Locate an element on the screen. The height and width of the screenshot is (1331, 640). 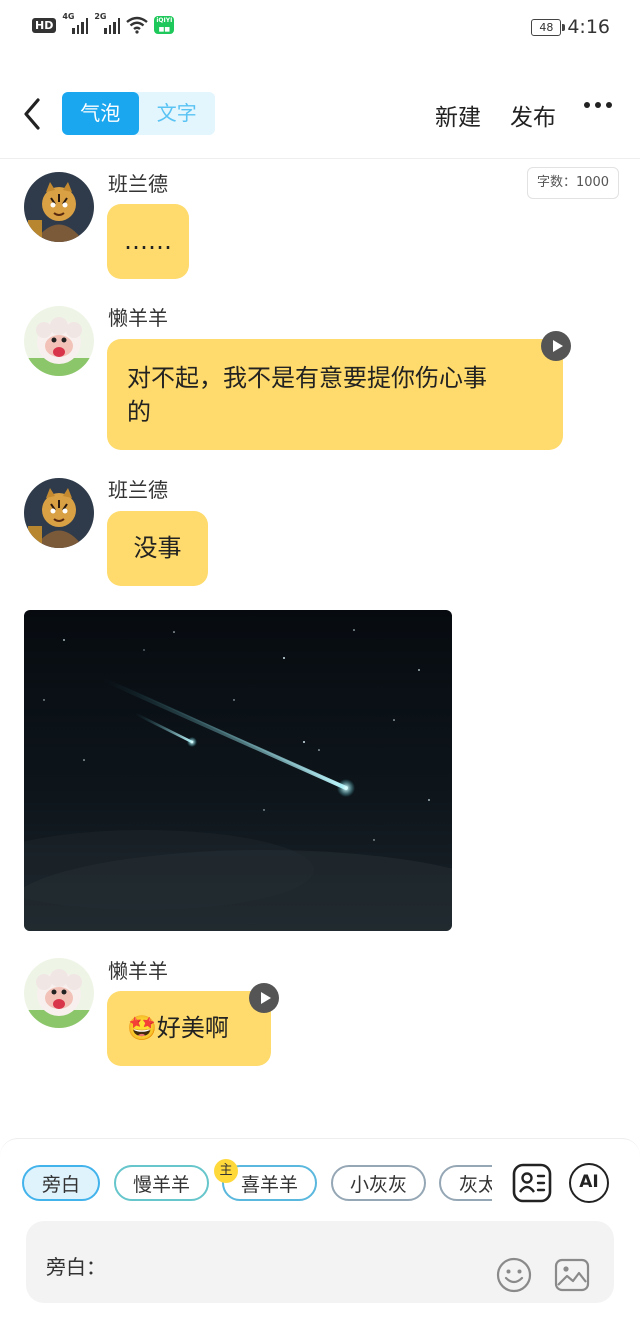
back-arrow-icon is located at coordinates (33, 114).